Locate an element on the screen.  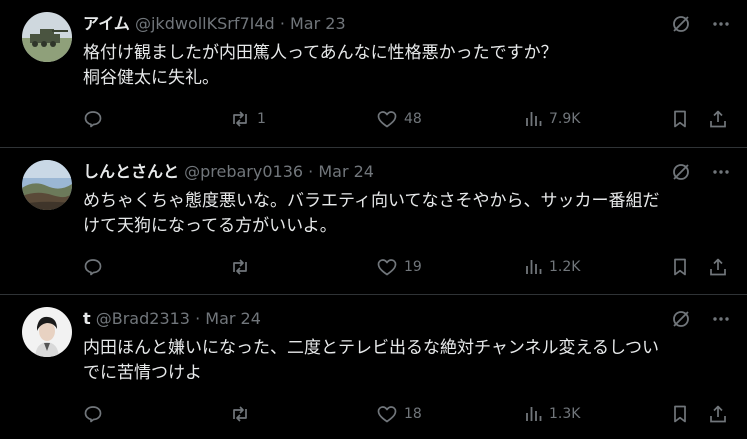
tweet-text-line: けて天狗になってる方がいいよ。 is located at coordinates (210, 226).